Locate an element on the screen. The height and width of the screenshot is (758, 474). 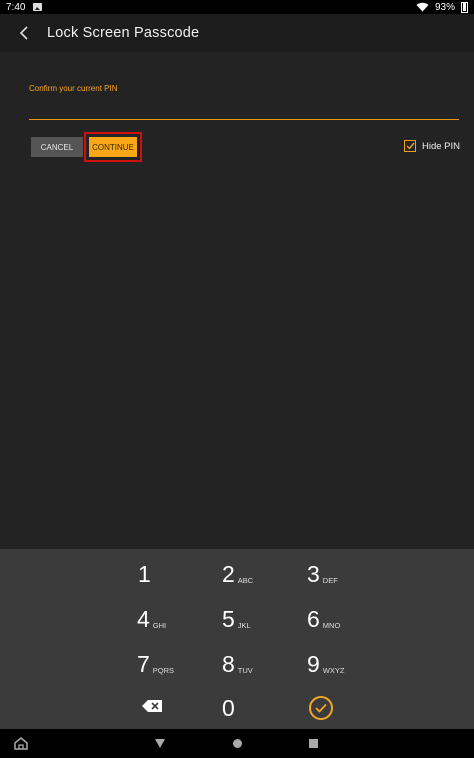
key-0: 0 is located at coordinates (228, 708).